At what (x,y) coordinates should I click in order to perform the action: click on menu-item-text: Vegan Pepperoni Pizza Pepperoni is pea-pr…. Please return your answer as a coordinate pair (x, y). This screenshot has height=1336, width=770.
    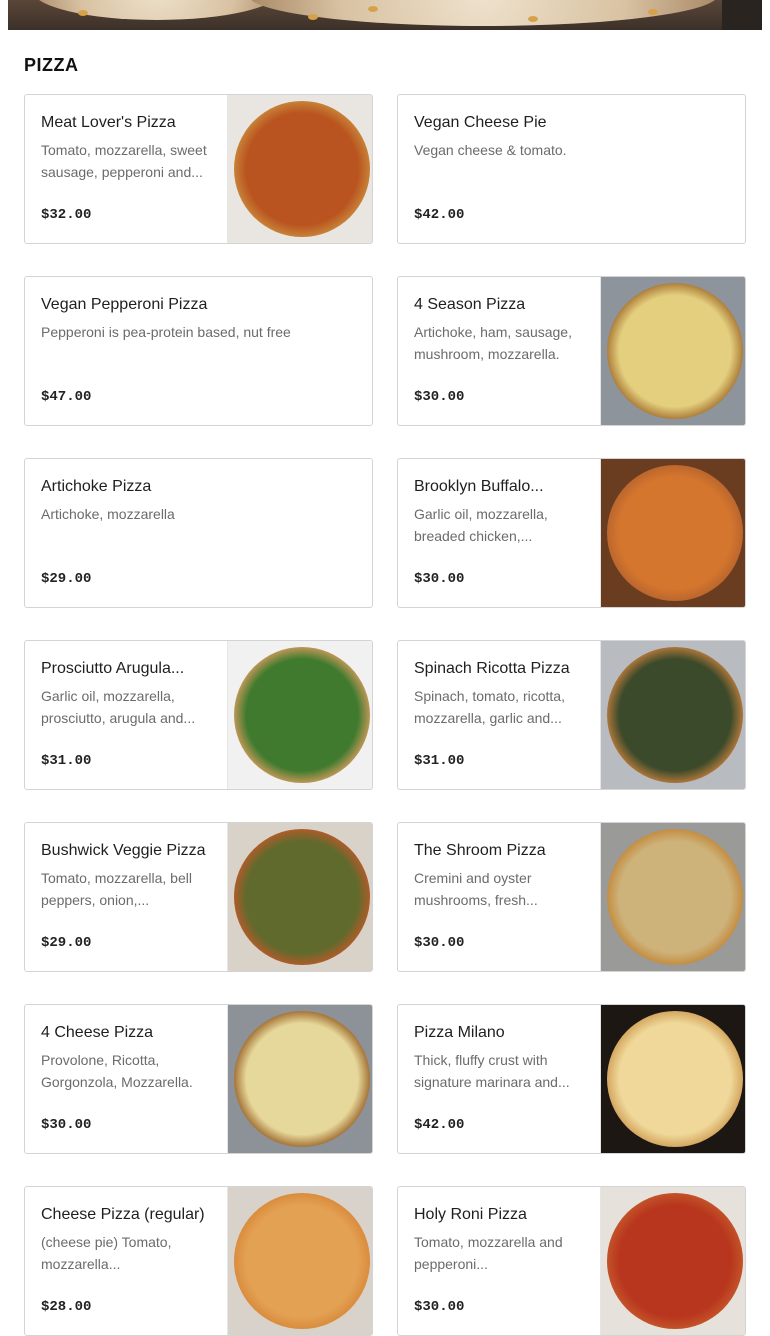
    Looking at the image, I should click on (198, 319).